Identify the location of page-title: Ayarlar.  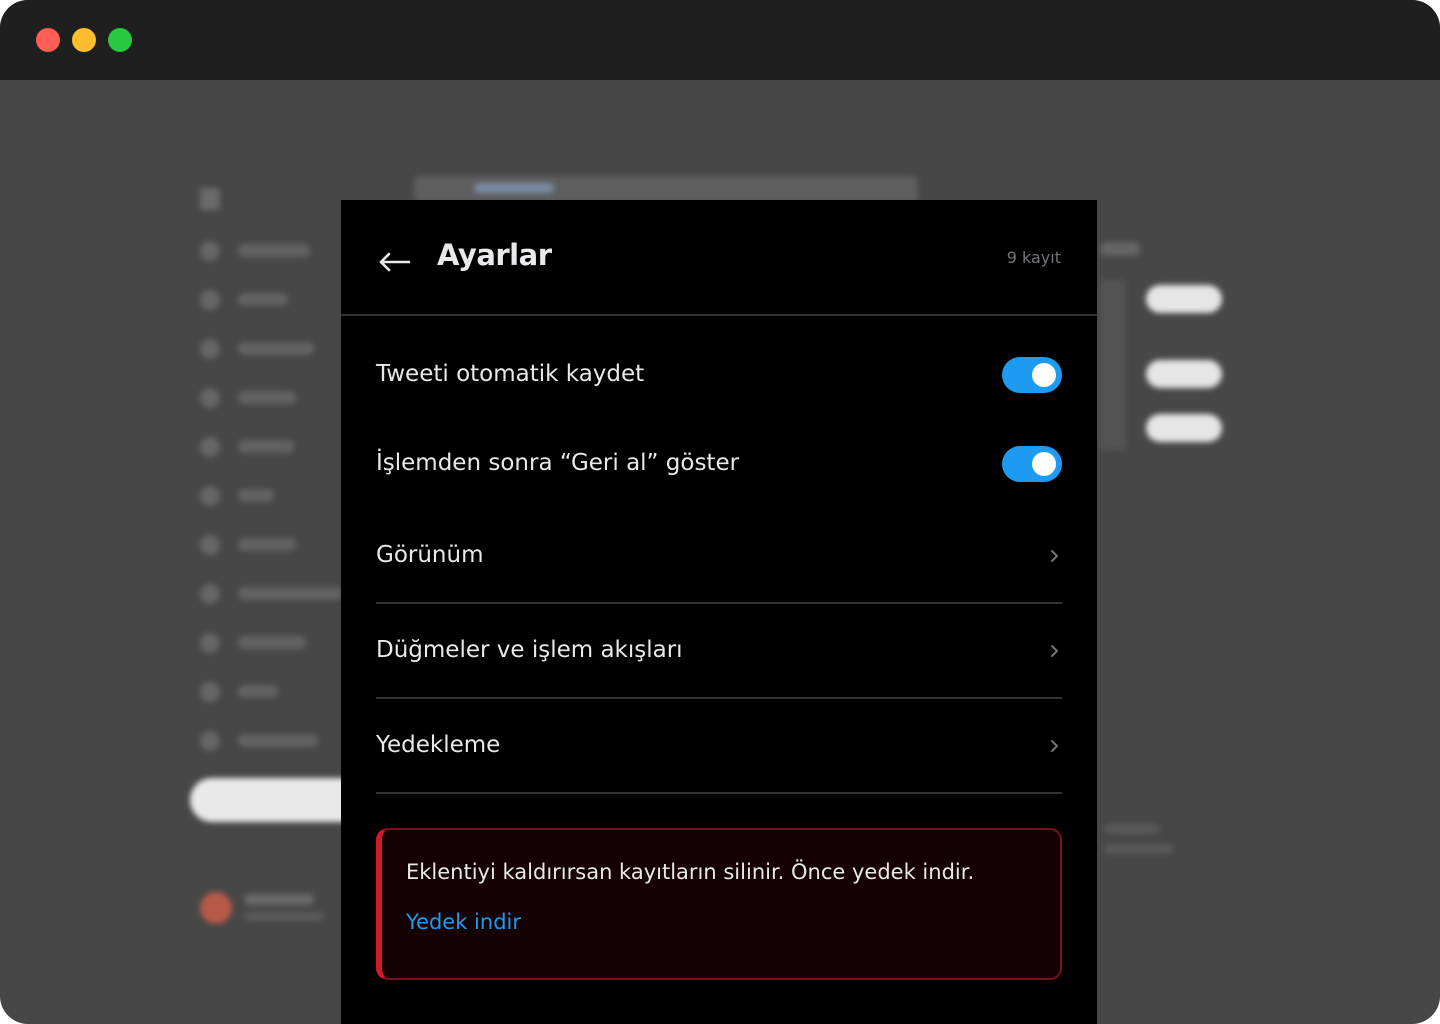
(494, 255).